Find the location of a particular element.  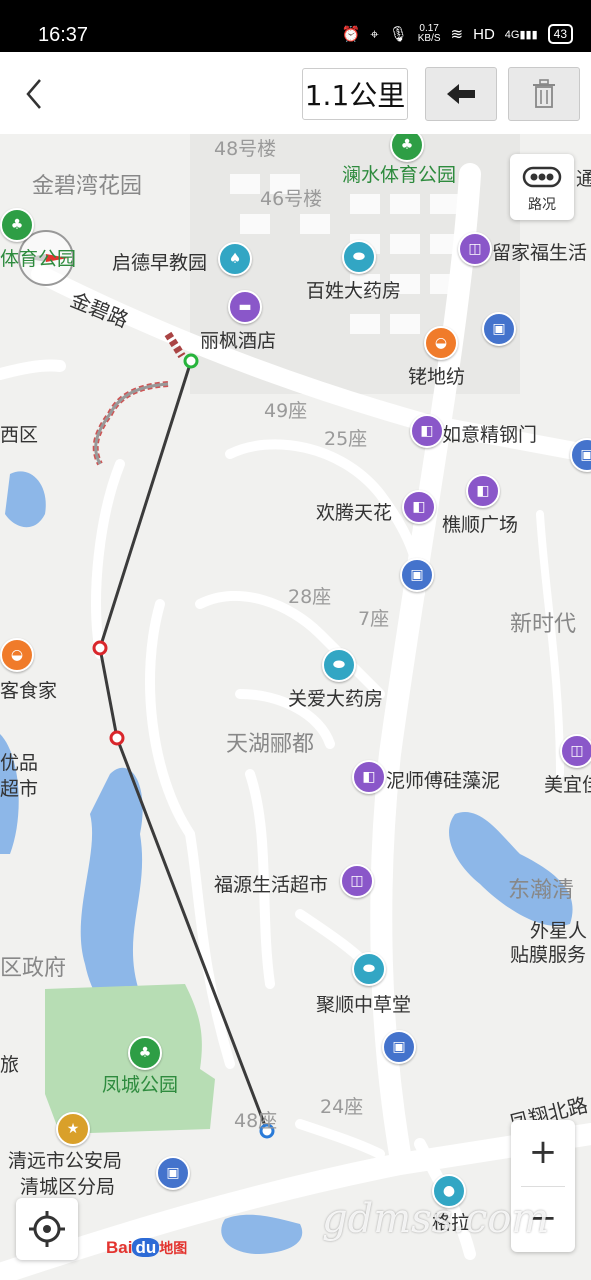

place-label: 通 is located at coordinates (583, 179).